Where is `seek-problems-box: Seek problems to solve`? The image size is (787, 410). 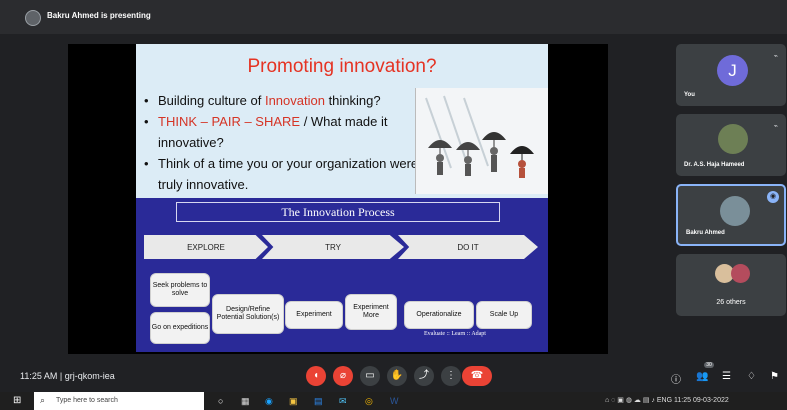
seek-problems-box: Seek problems to solve is located at coordinates (180, 290).